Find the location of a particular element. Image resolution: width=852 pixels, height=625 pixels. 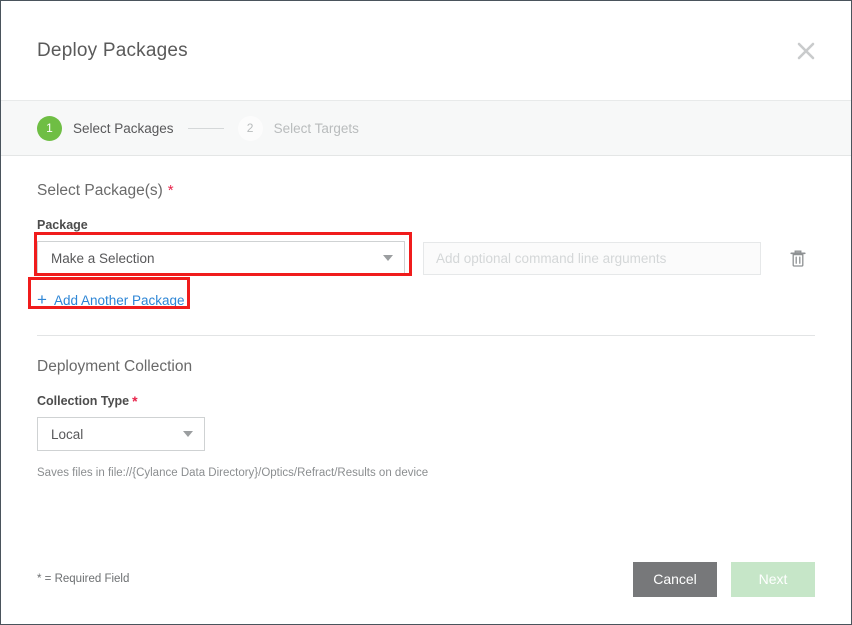

select-packages-heading: Select Package(s) * is located at coordinates (426, 191).